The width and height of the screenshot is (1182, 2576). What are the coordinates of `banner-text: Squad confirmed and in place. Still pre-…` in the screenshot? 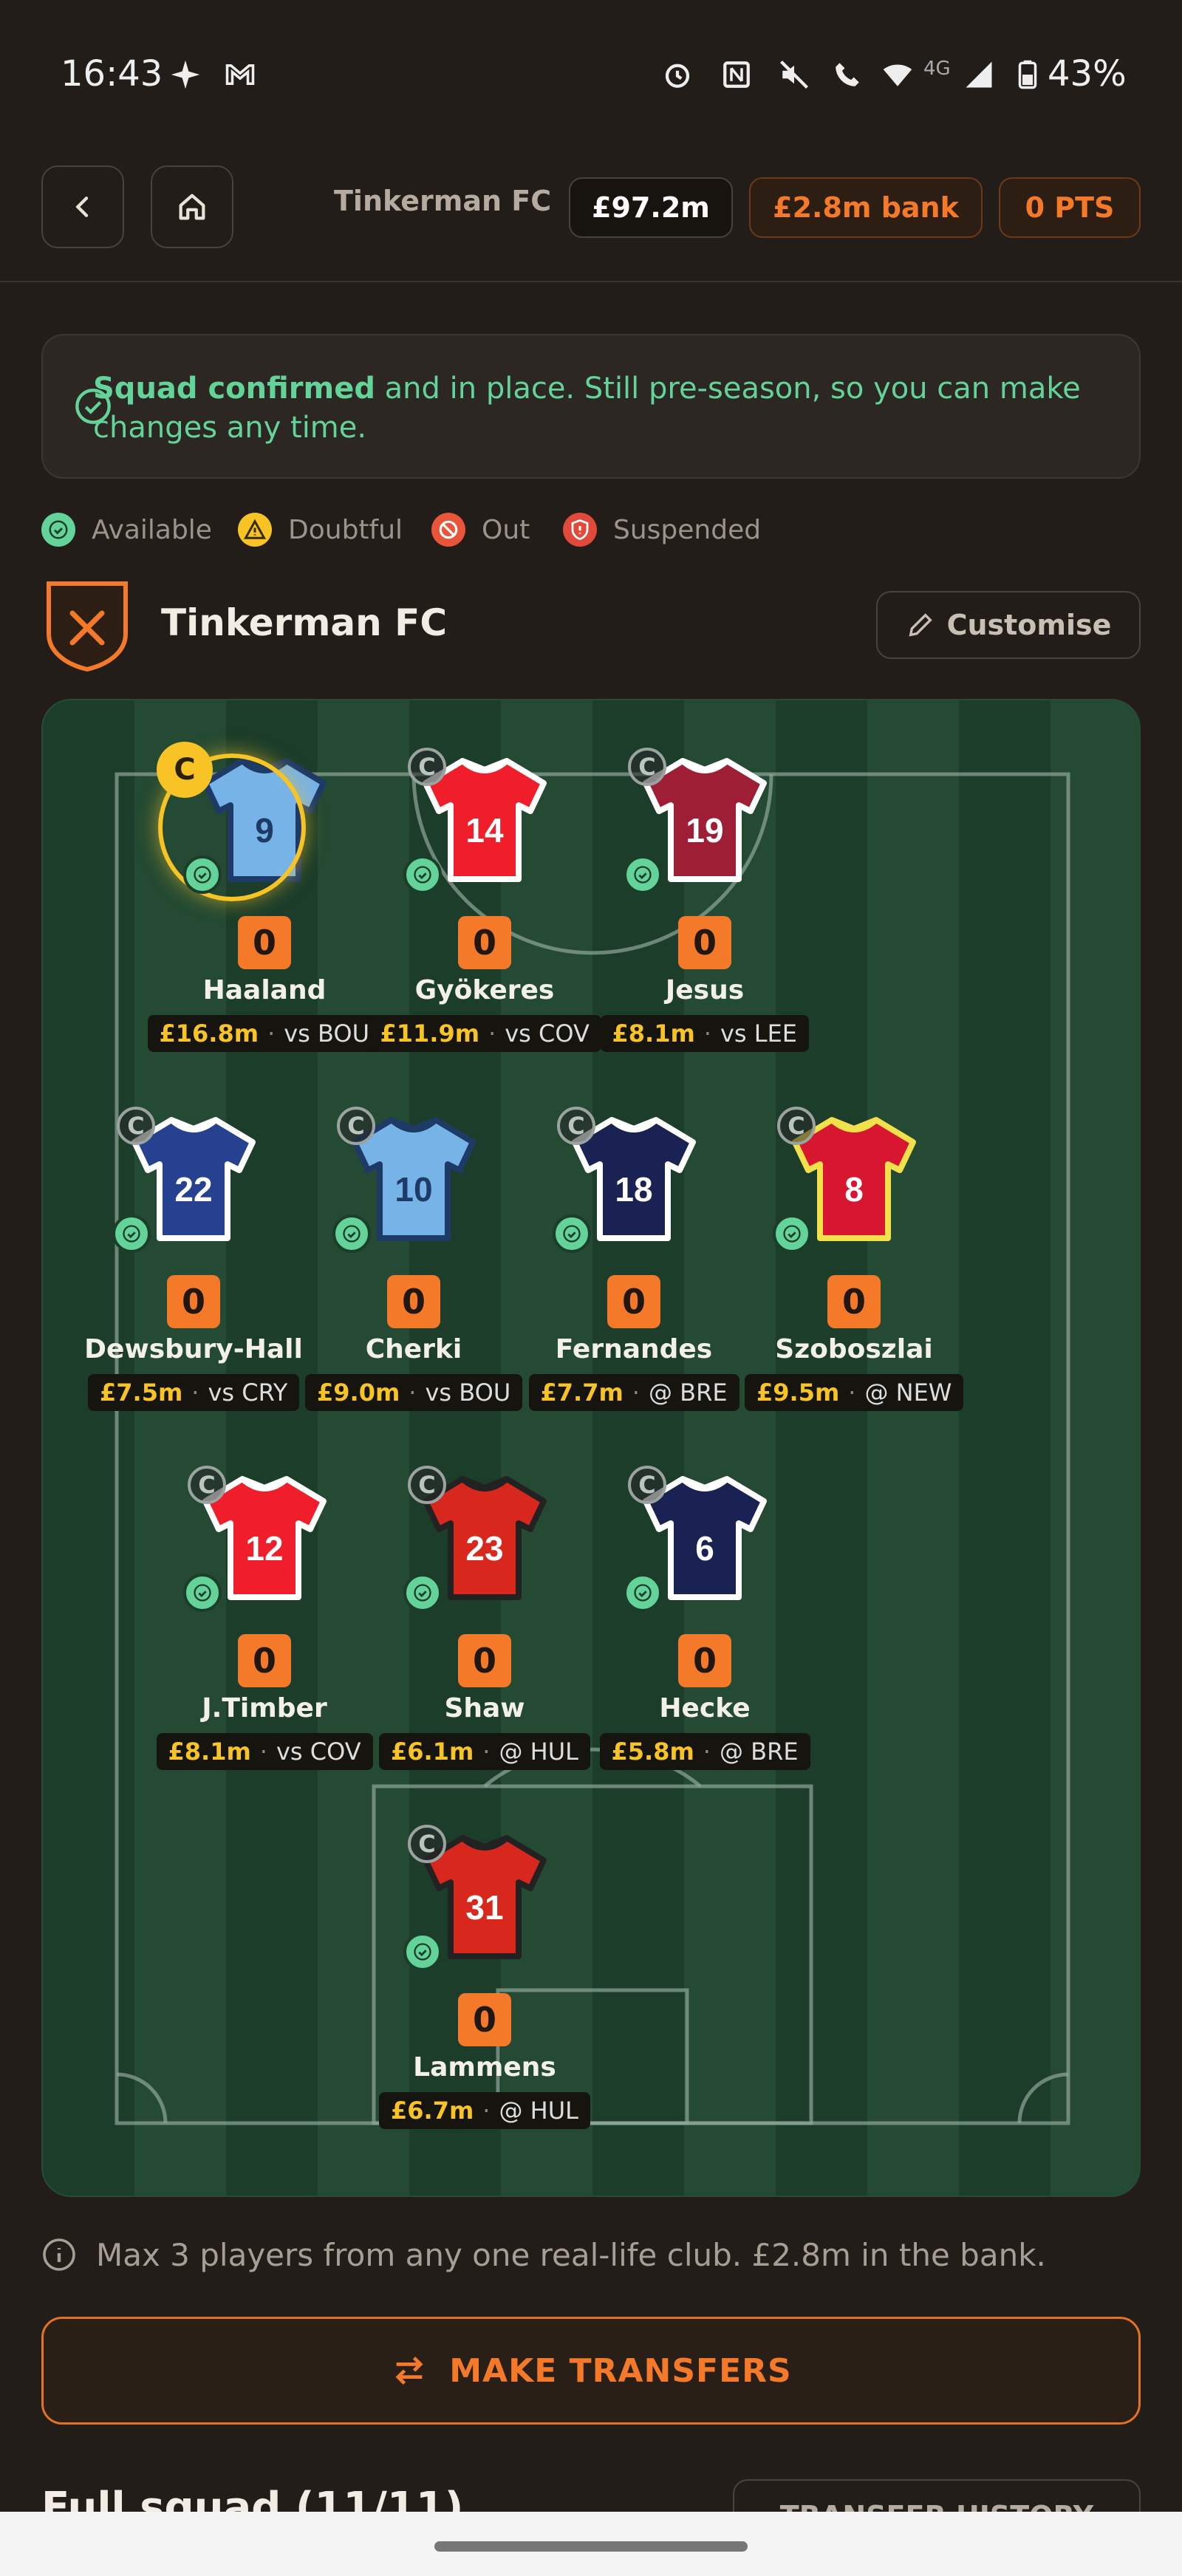 It's located at (603, 409).